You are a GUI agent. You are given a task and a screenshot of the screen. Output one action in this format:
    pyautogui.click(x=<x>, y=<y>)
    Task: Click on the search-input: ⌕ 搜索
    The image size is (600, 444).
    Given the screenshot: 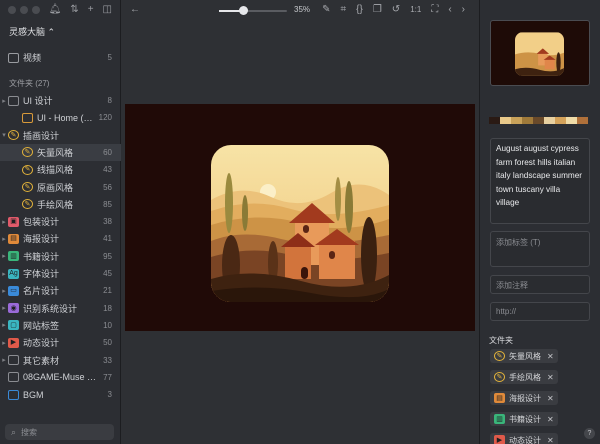 What is the action you would take?
    pyautogui.click(x=59, y=432)
    